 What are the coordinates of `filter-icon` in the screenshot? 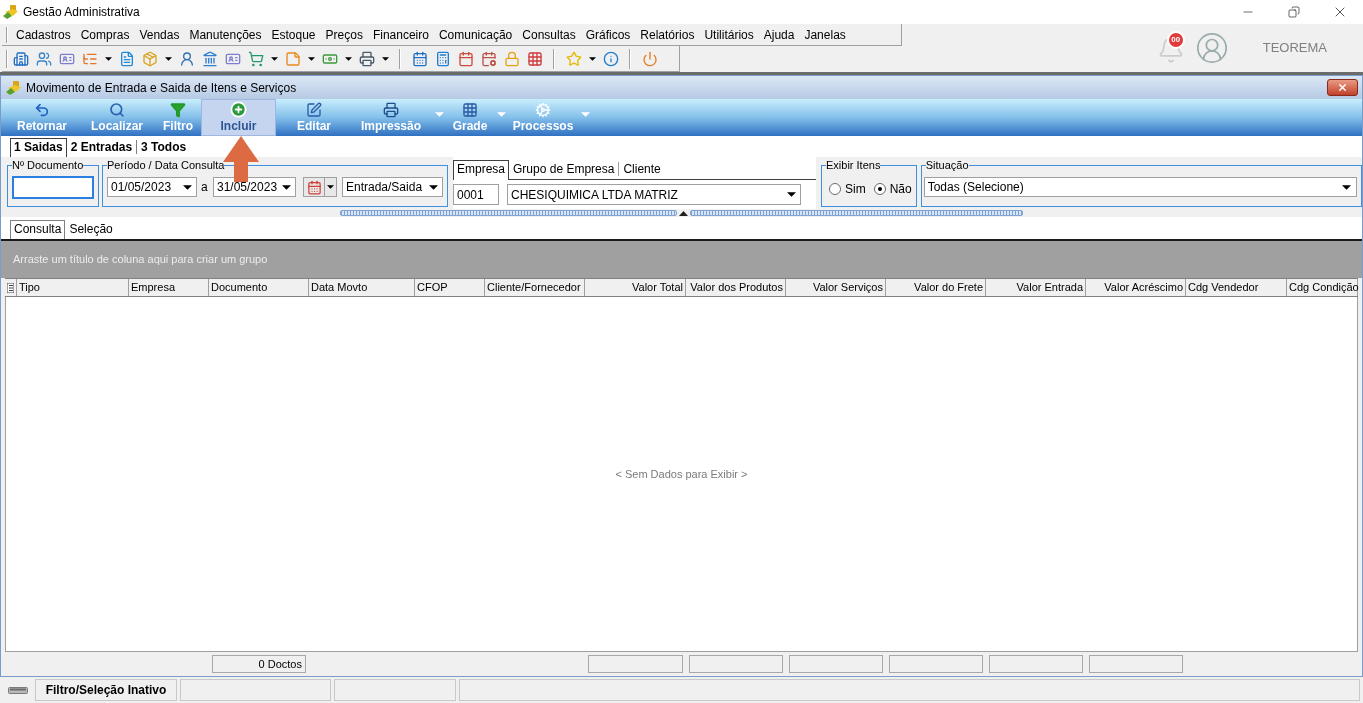 It's located at (178, 110).